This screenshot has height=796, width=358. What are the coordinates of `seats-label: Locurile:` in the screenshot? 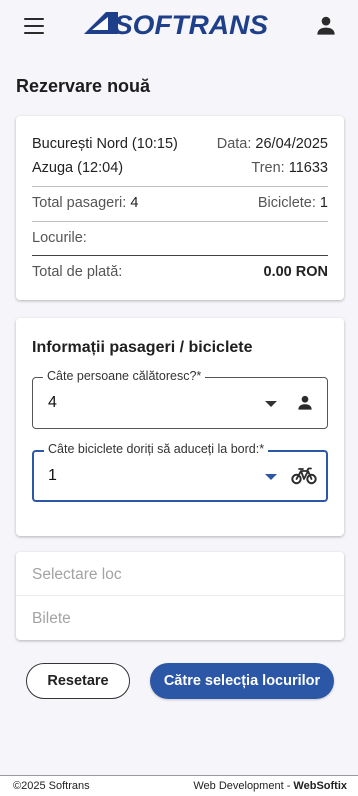 It's located at (59, 238).